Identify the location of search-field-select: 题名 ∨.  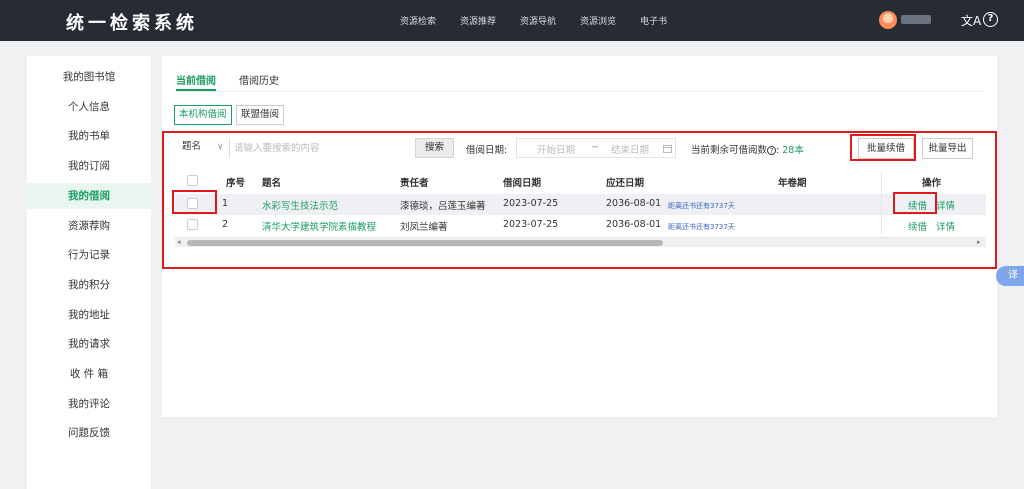
(204, 148).